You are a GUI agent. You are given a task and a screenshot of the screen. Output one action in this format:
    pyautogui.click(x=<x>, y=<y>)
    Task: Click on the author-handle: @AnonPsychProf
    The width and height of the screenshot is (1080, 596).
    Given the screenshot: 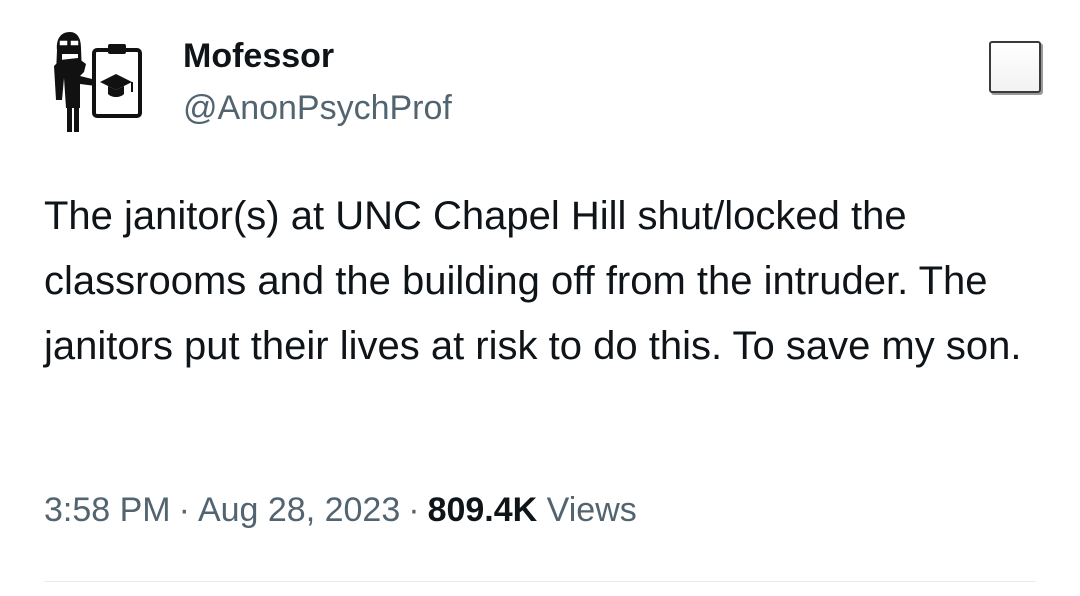 What is the action you would take?
    pyautogui.click(x=317, y=108)
    